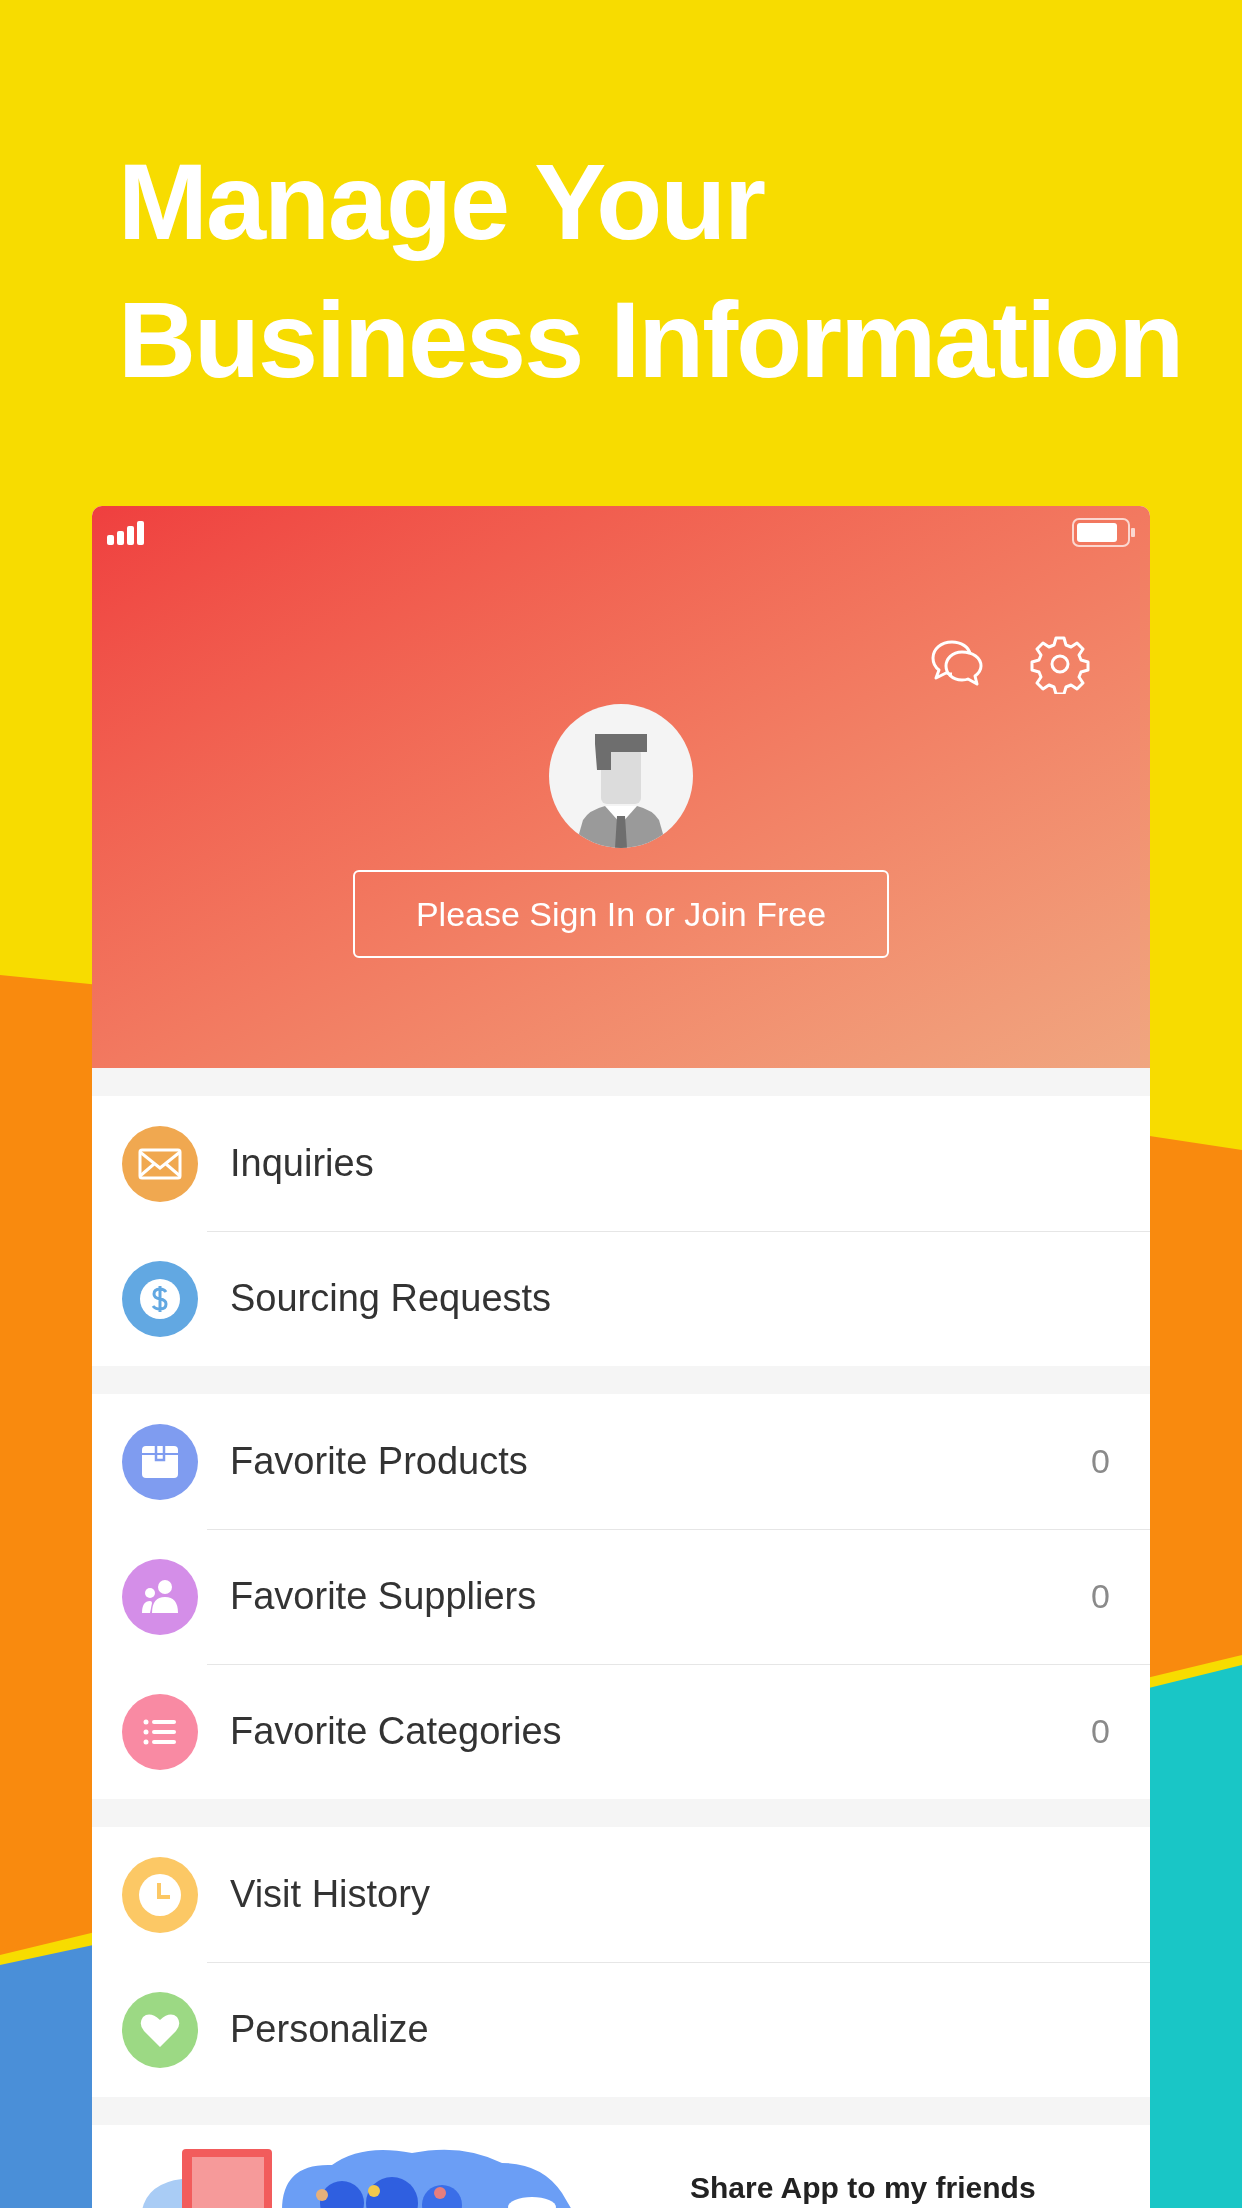  Describe the element at coordinates (442, 202) in the screenshot. I see `headline: Manage Your` at that location.